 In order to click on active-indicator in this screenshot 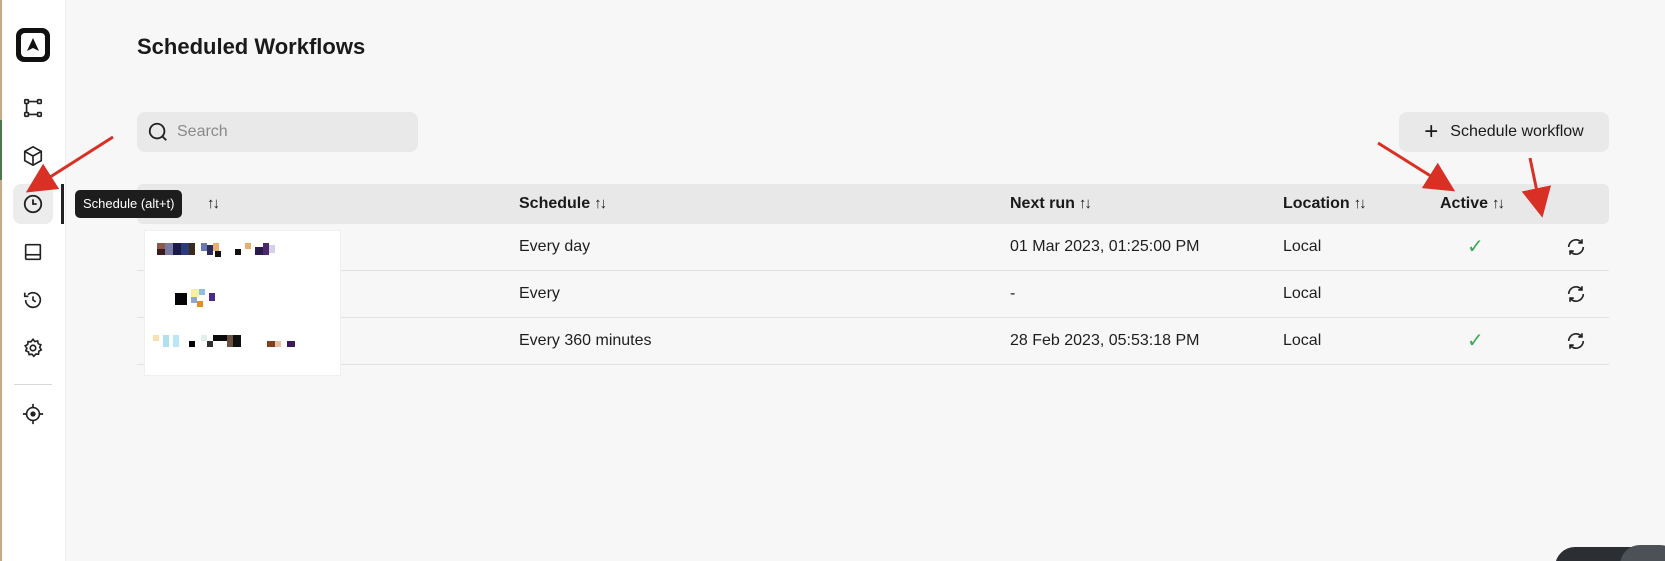, I will do `click(62, 204)`.